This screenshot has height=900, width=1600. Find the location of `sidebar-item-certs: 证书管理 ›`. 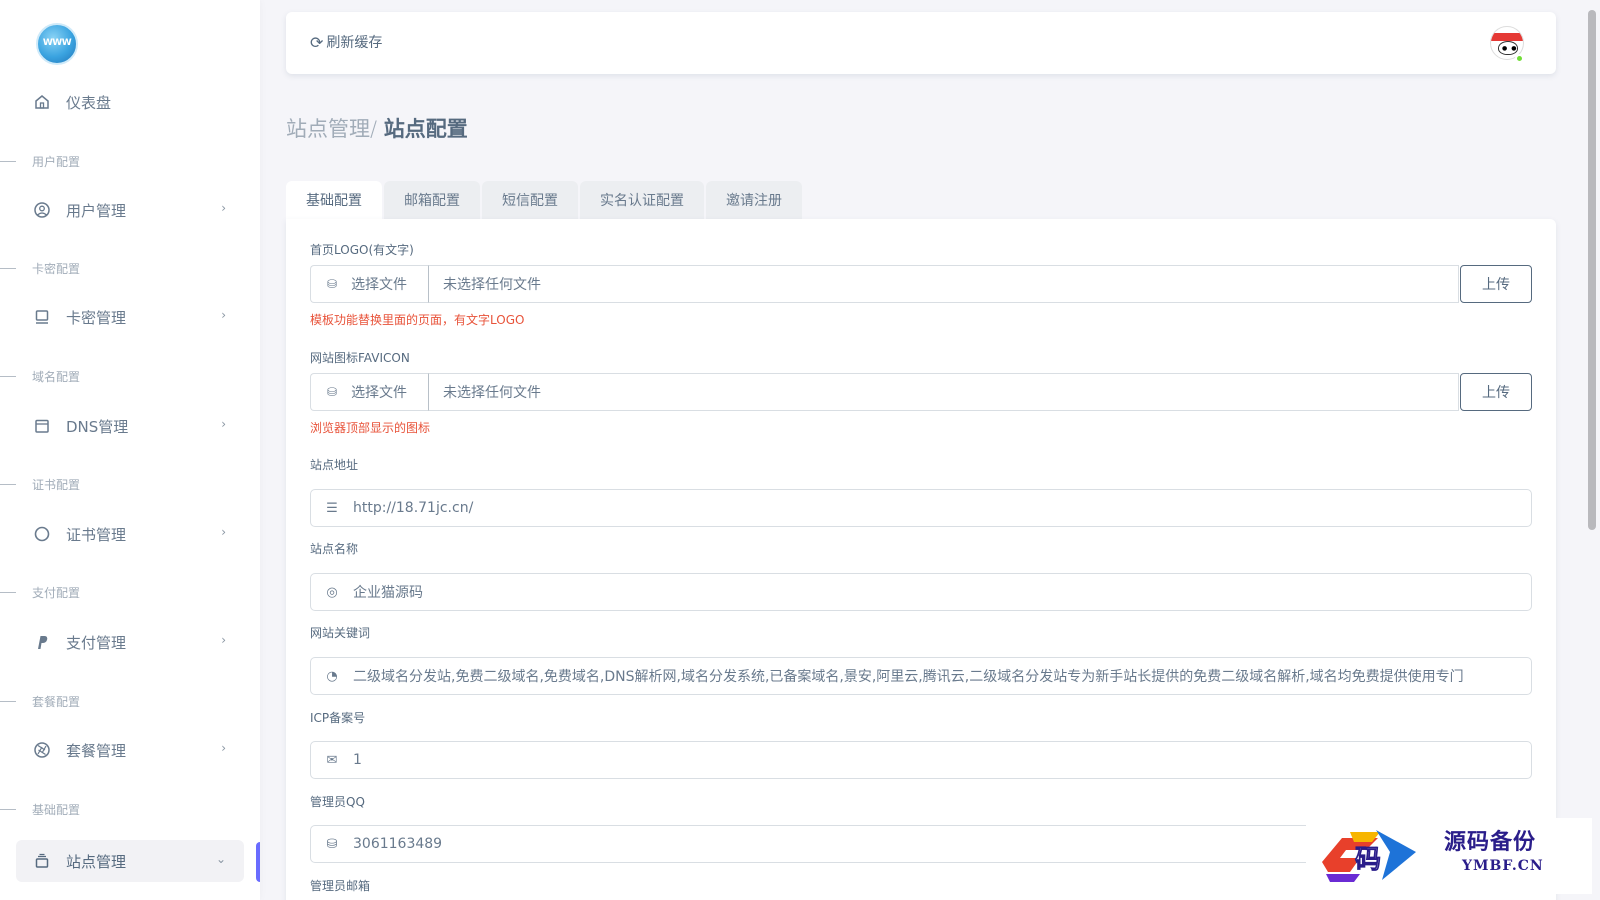

sidebar-item-certs: 证书管理 › is located at coordinates (130, 534).